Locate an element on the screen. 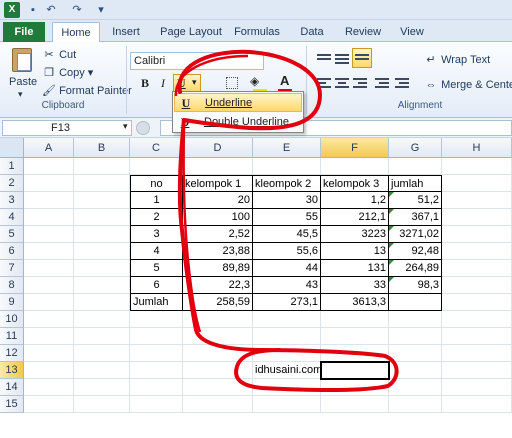 This screenshot has height=438, width=512. table-data-cell: 212,1 is located at coordinates (355, 217).